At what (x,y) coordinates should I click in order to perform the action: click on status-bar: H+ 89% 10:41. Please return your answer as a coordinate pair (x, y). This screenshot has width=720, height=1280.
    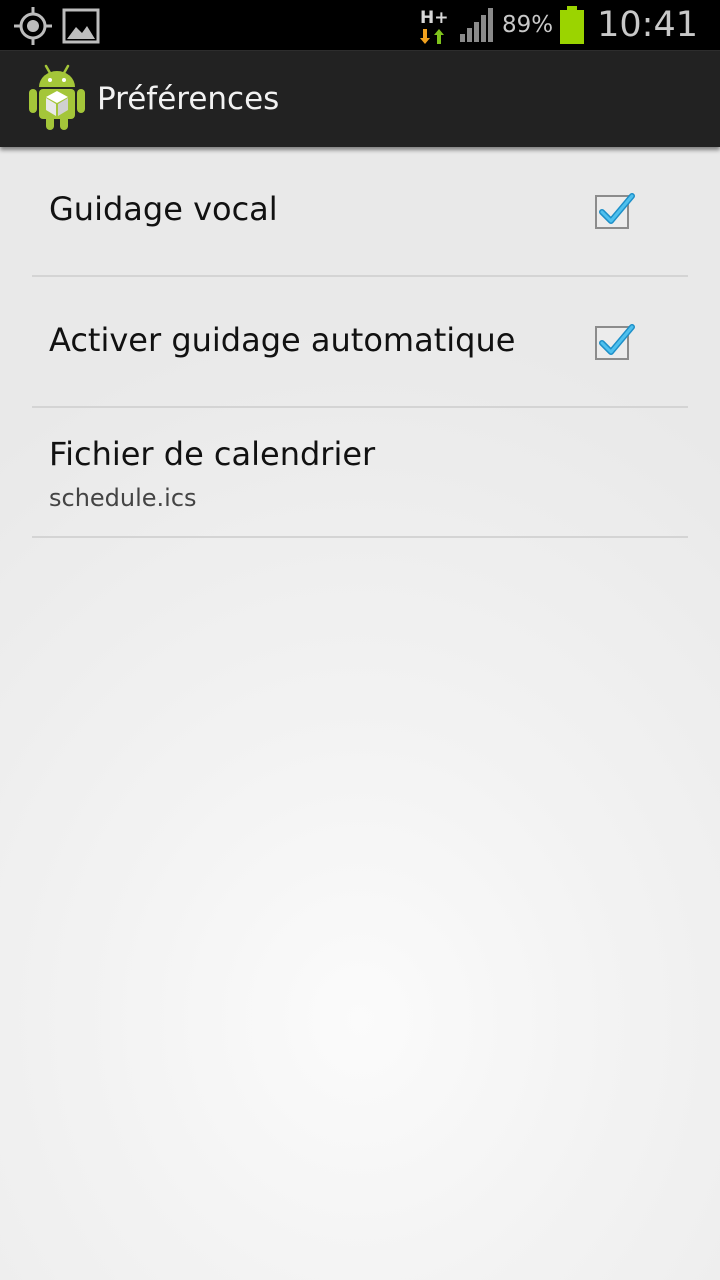
    Looking at the image, I should click on (360, 25).